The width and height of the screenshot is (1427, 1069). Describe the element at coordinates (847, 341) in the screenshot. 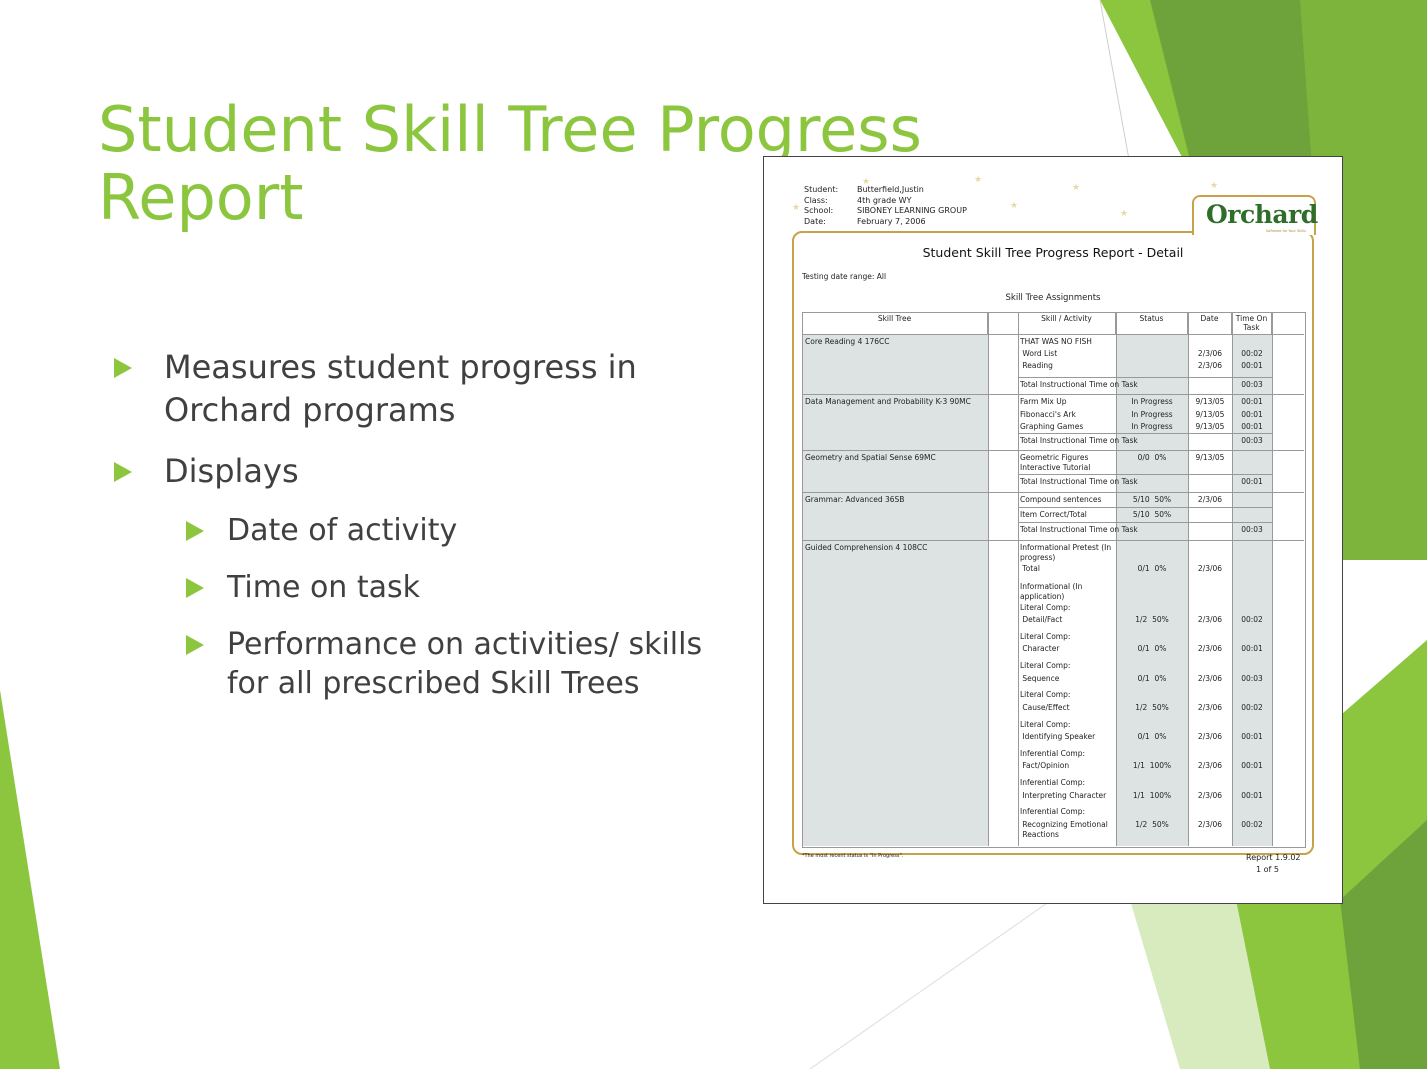

I see `skill-tree-name: Core Reading 4 176CC` at that location.